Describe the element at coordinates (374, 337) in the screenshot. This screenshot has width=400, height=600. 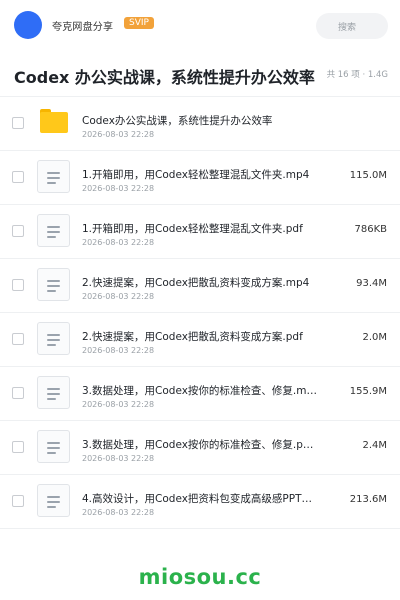
I see `file-size: 2.0M` at that location.